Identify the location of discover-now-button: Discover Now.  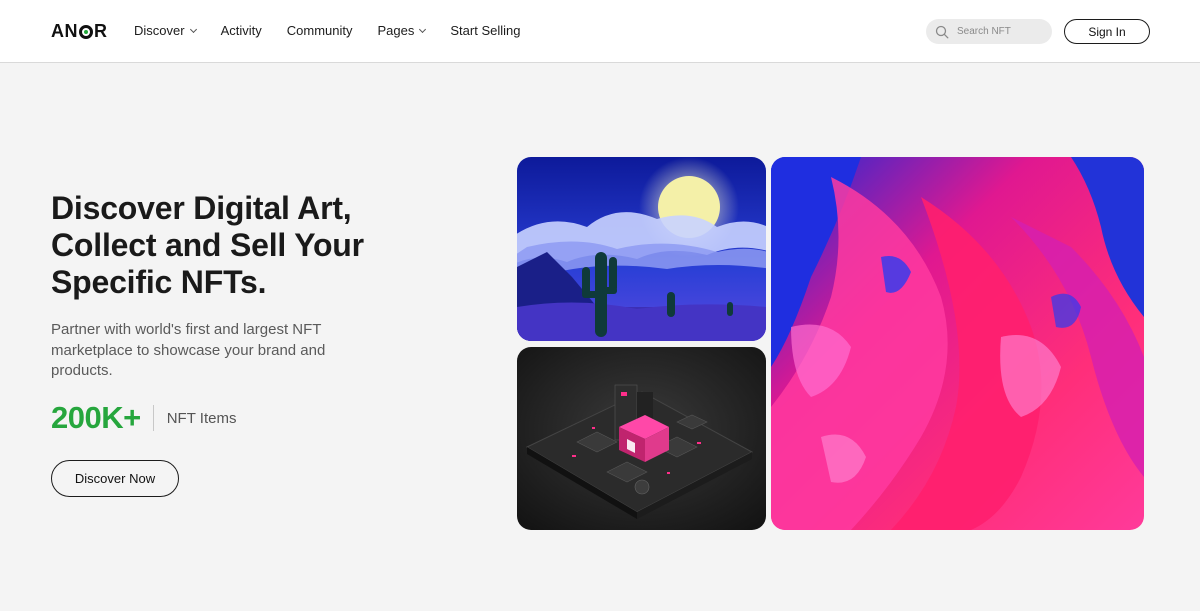
(115, 478).